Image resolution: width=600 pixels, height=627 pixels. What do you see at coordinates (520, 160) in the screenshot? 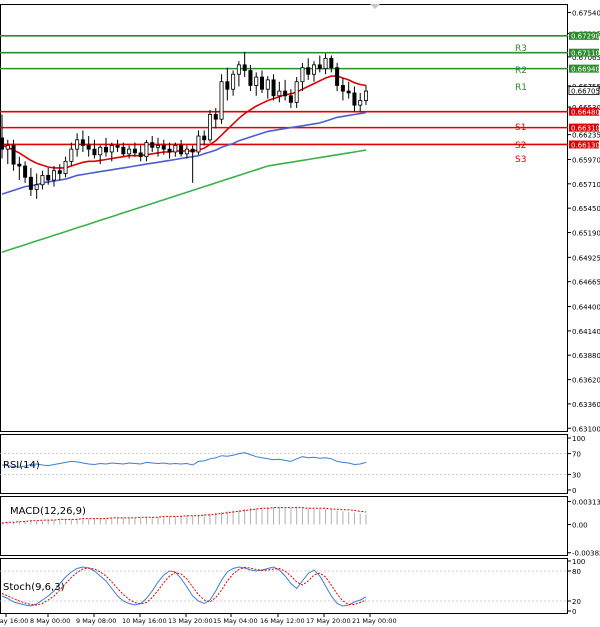
I see `level-name: S3` at bounding box center [520, 160].